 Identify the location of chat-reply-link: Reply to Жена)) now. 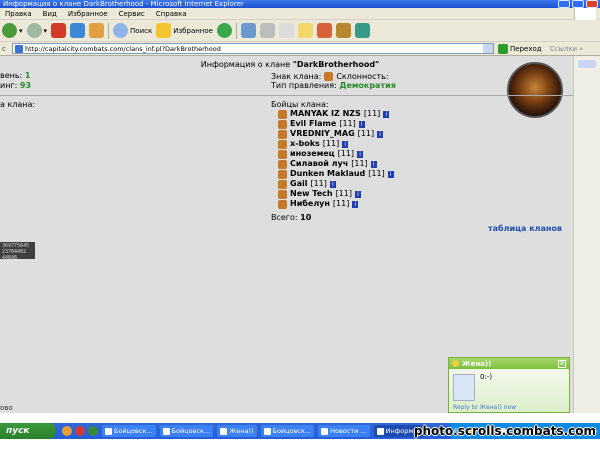
(484, 407).